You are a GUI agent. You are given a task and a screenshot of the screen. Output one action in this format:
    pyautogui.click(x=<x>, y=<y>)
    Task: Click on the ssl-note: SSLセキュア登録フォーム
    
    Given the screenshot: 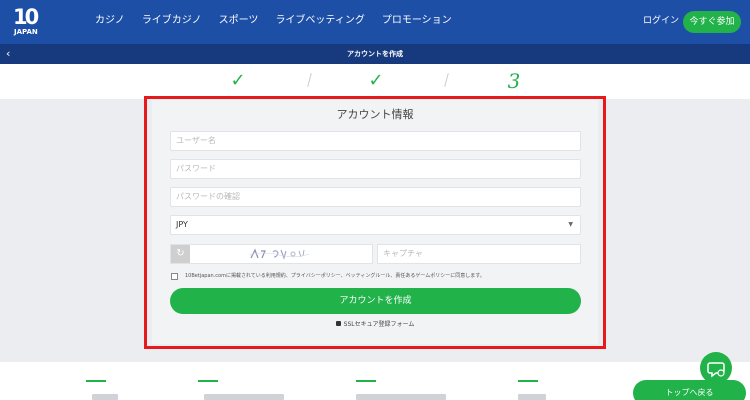 What is the action you would take?
    pyautogui.click(x=375, y=324)
    